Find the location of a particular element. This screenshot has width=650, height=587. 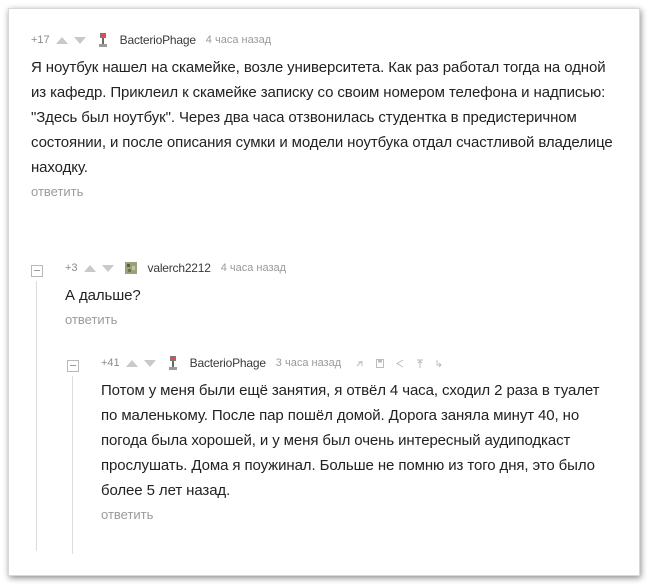

author-name: valerch2212 is located at coordinates (179, 268).